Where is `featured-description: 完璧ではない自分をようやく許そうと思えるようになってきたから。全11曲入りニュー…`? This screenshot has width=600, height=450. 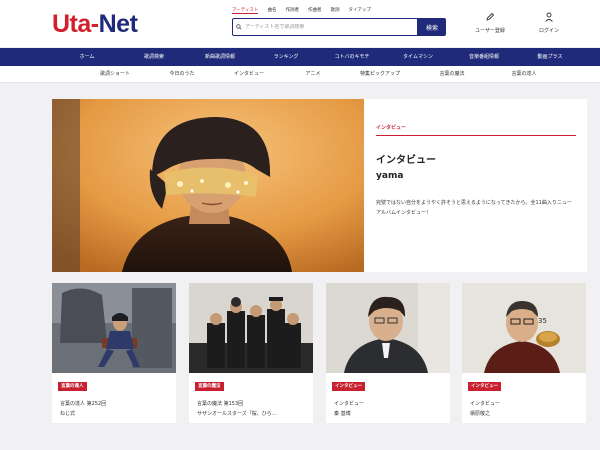 featured-description: 完璧ではない自分をようやく許そうと思えるようになってきたから。全11曲入りニュー… is located at coordinates (474, 208).